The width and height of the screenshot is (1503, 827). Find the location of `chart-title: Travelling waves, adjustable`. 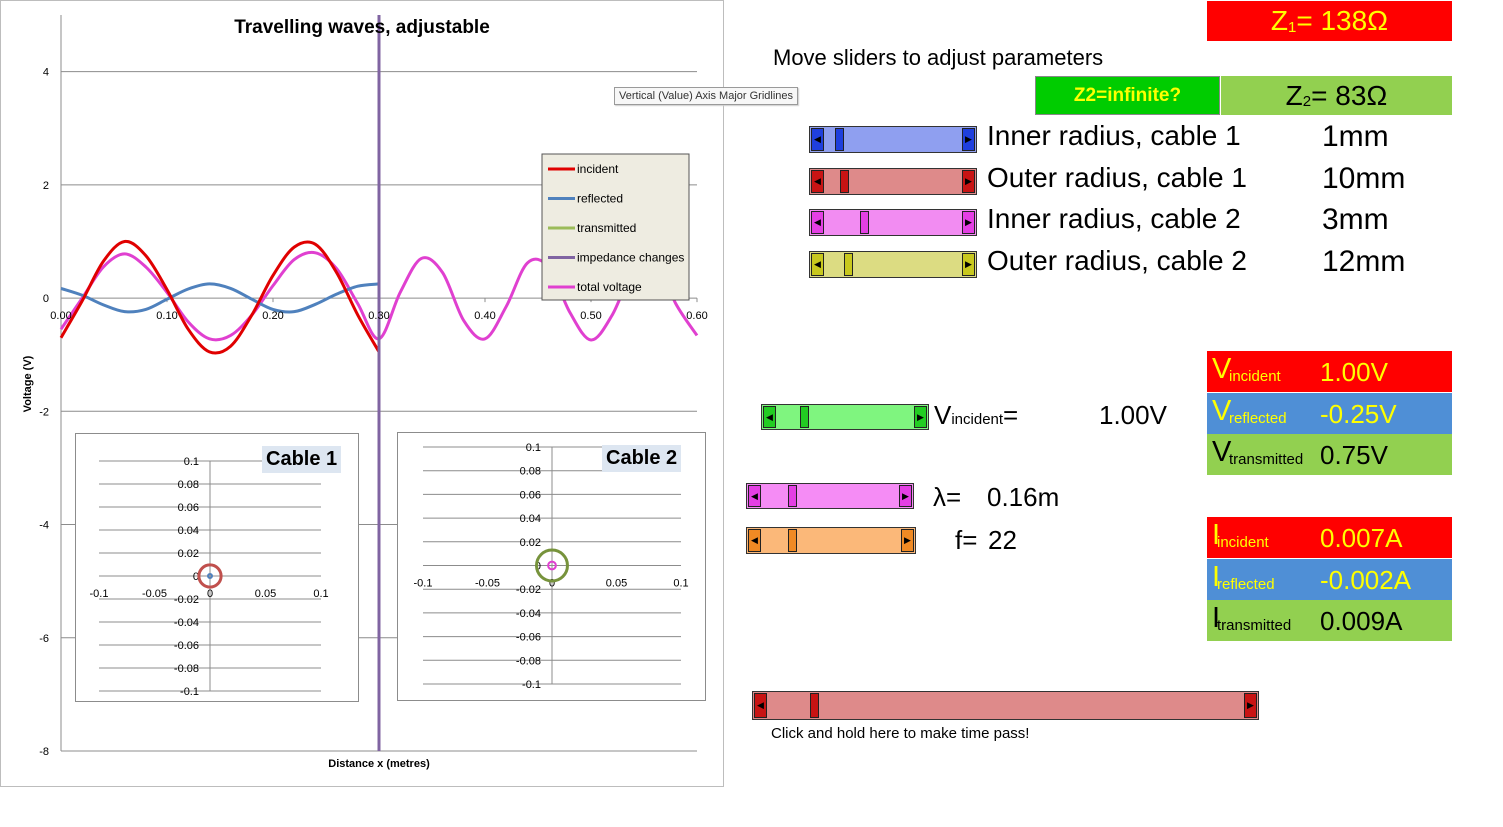

chart-title: Travelling waves, adjustable is located at coordinates (362, 27).